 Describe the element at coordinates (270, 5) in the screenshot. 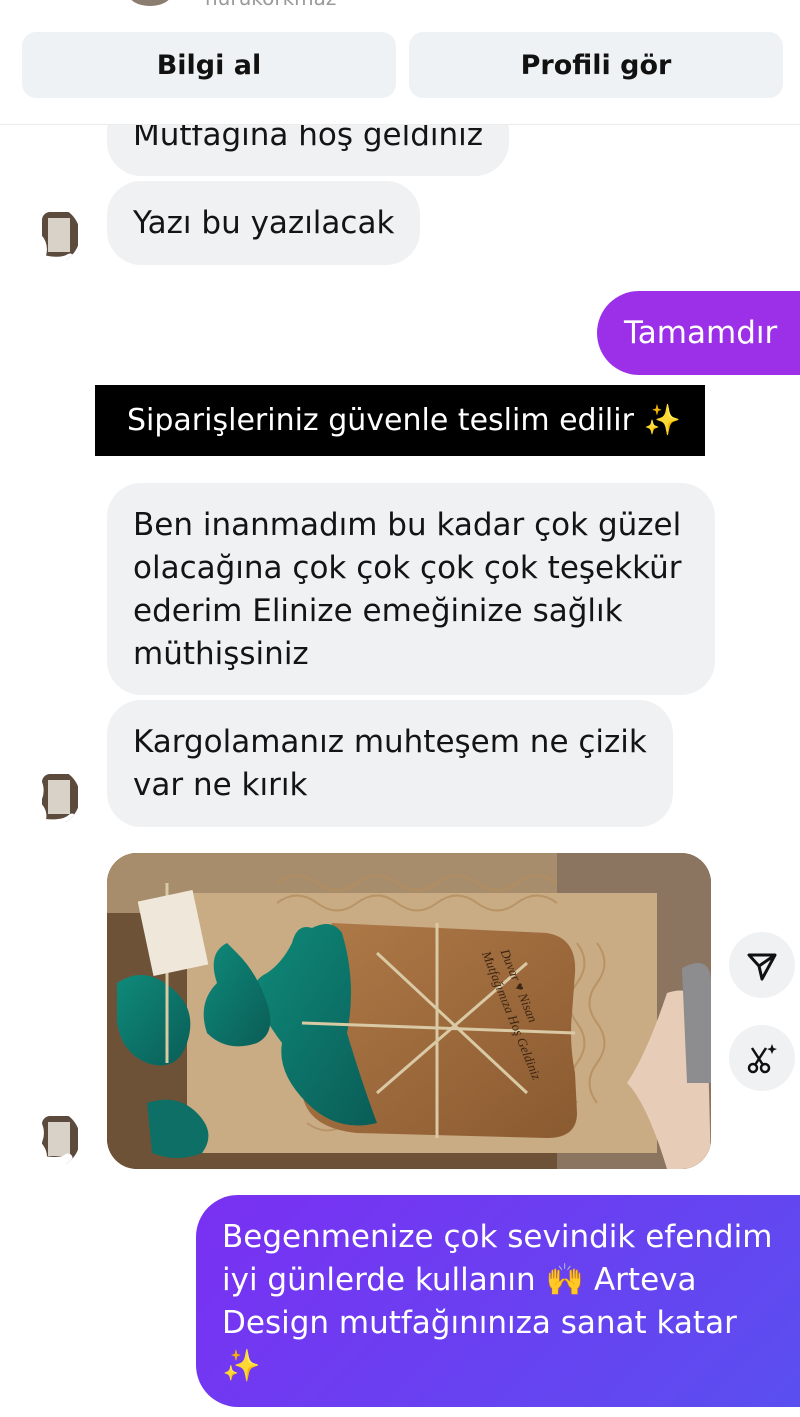

I see `header-username: nurukorkmaz` at that location.